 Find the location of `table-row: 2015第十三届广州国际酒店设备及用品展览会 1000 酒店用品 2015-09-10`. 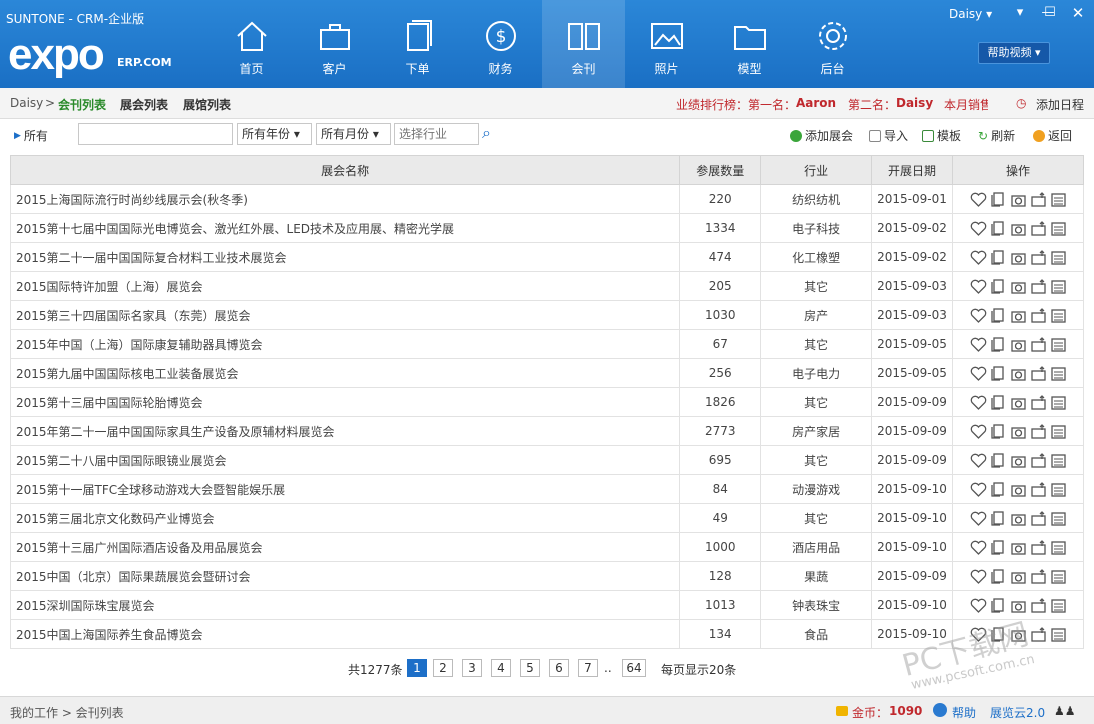

table-row: 2015第十三届广州国际酒店设备及用品展览会 1000 酒店用品 2015-09-10 is located at coordinates (546, 547).